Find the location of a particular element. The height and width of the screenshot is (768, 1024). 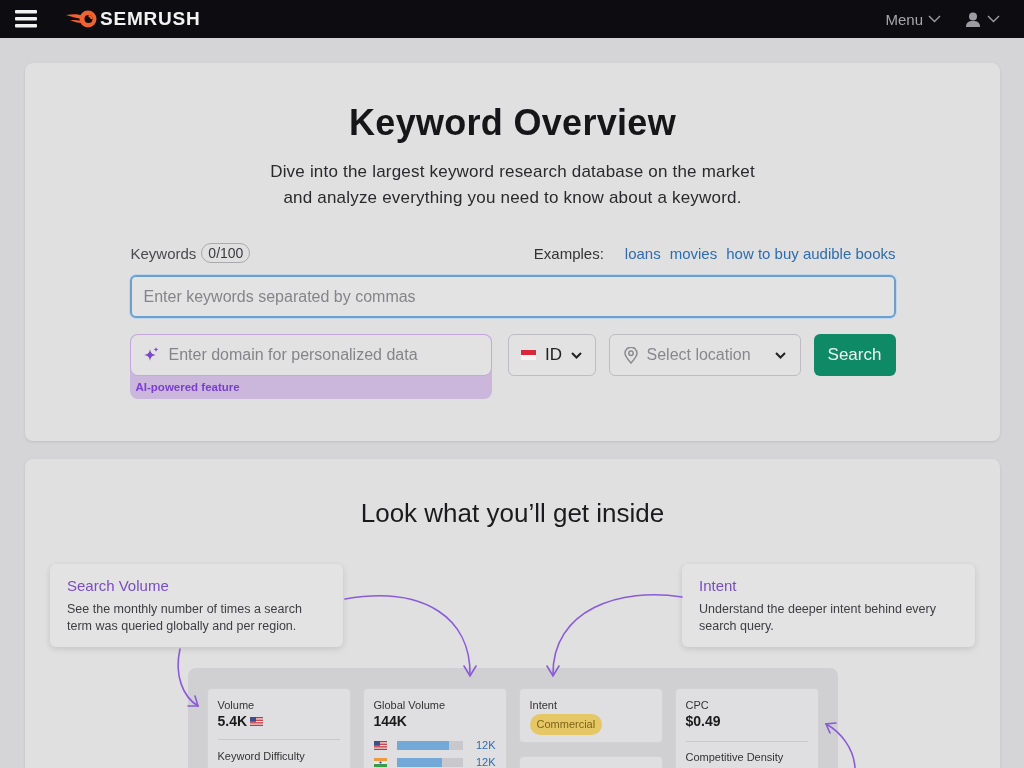

location-select: Select location is located at coordinates (704, 355).